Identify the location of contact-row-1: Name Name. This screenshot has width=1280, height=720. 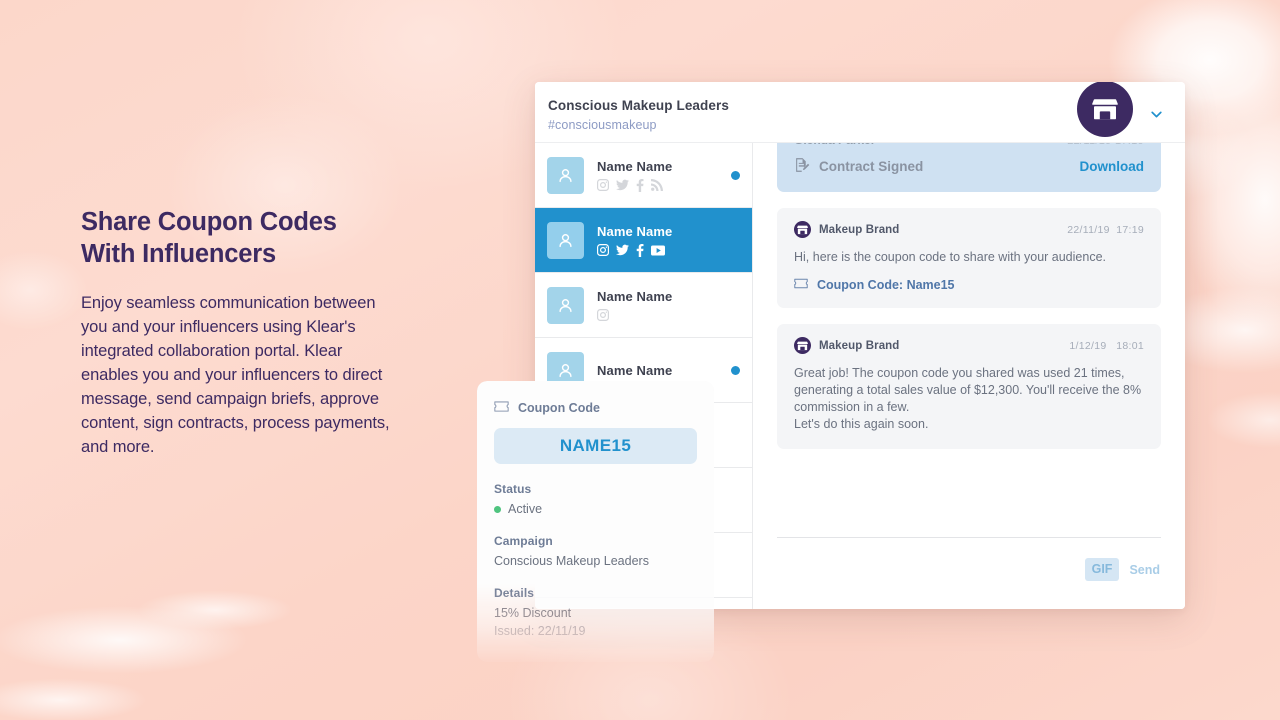
(643, 175).